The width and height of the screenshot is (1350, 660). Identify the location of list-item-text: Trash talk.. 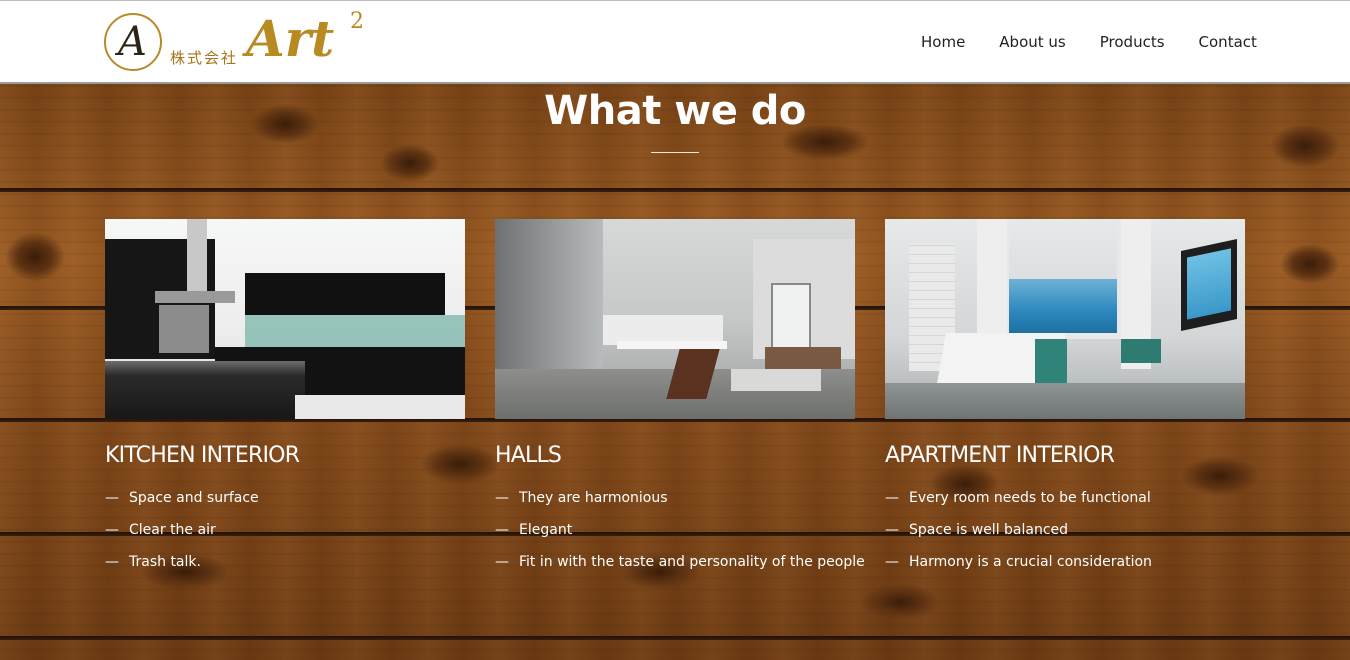
(165, 562).